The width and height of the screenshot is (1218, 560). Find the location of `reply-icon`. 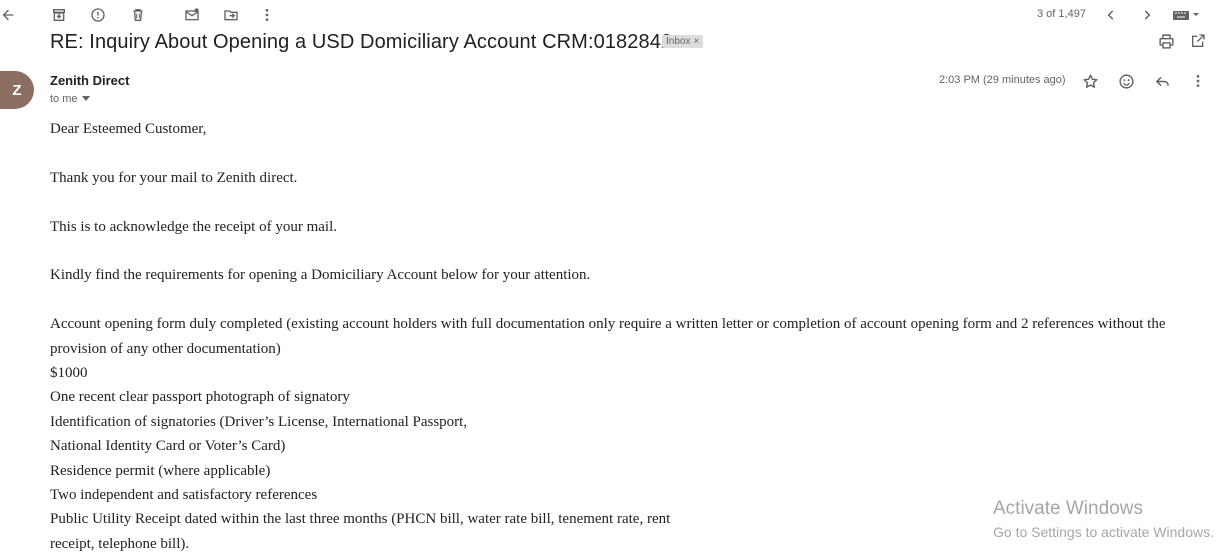

reply-icon is located at coordinates (1162, 81).